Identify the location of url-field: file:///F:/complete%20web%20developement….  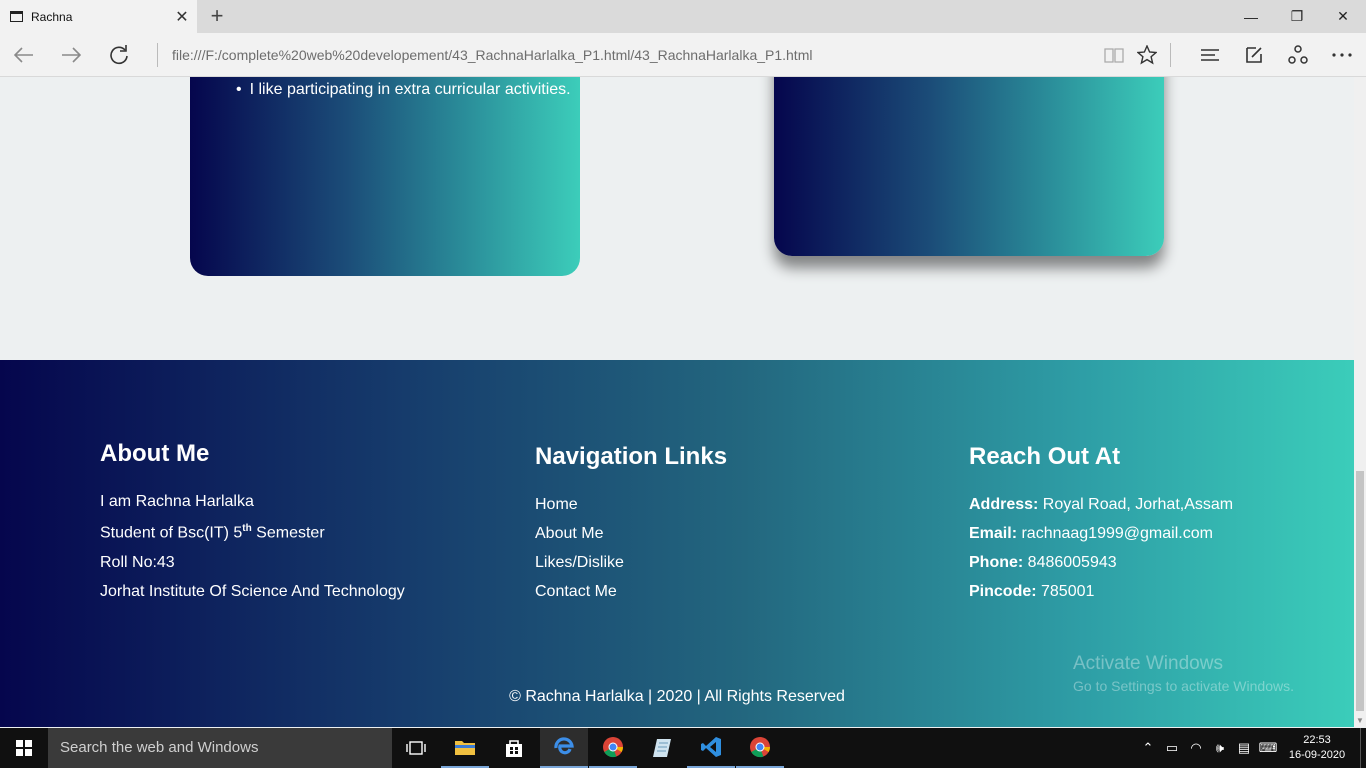
(492, 55).